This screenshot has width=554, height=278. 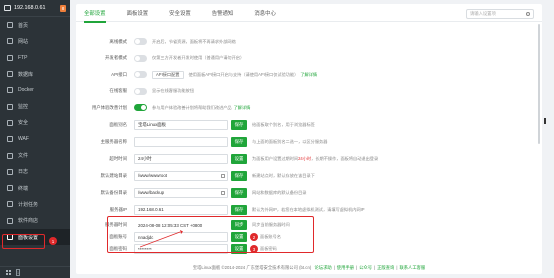 What do you see at coordinates (116, 57) in the screenshot?
I see `toggle-label: 开发者模式` at bounding box center [116, 57].